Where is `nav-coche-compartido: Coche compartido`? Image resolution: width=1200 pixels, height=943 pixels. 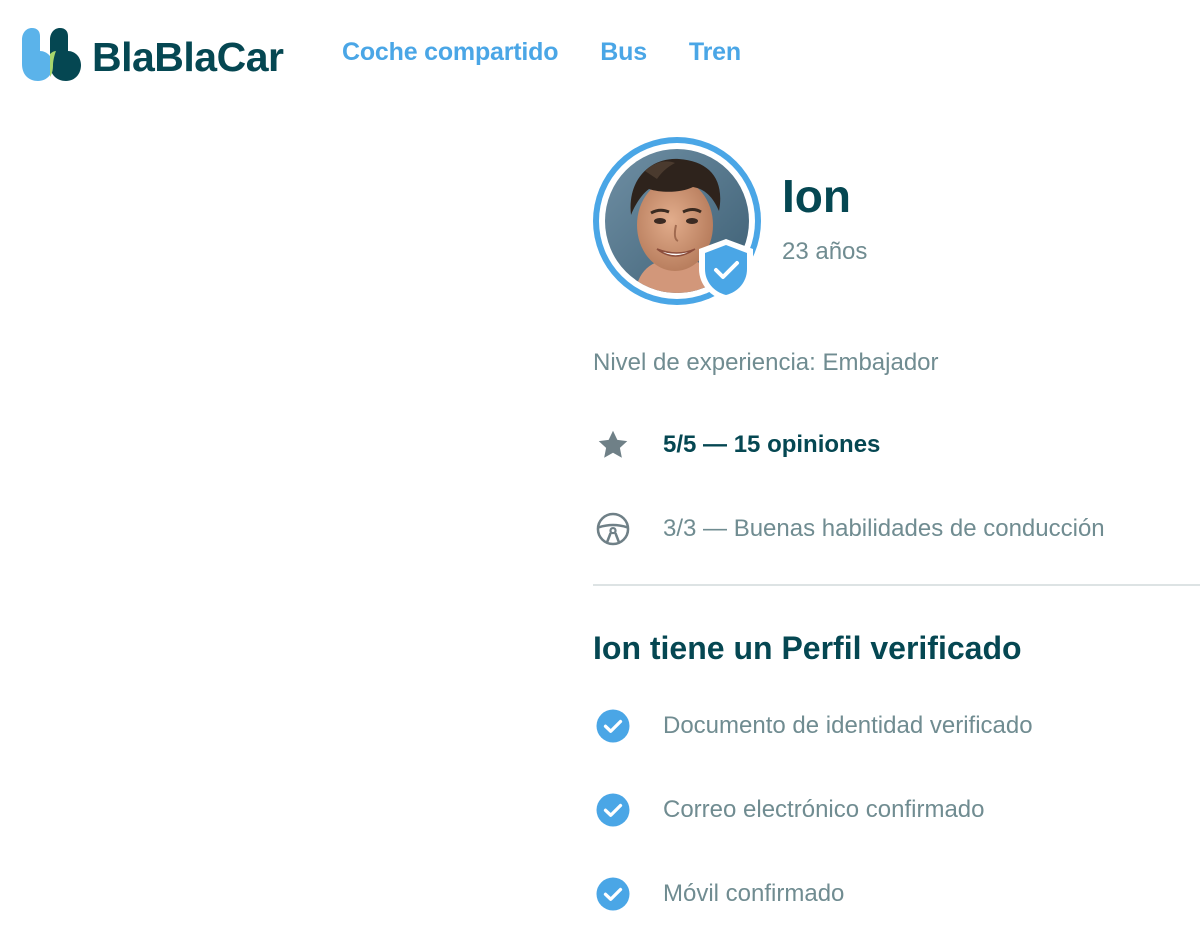 nav-coche-compartido: Coche compartido is located at coordinates (450, 52).